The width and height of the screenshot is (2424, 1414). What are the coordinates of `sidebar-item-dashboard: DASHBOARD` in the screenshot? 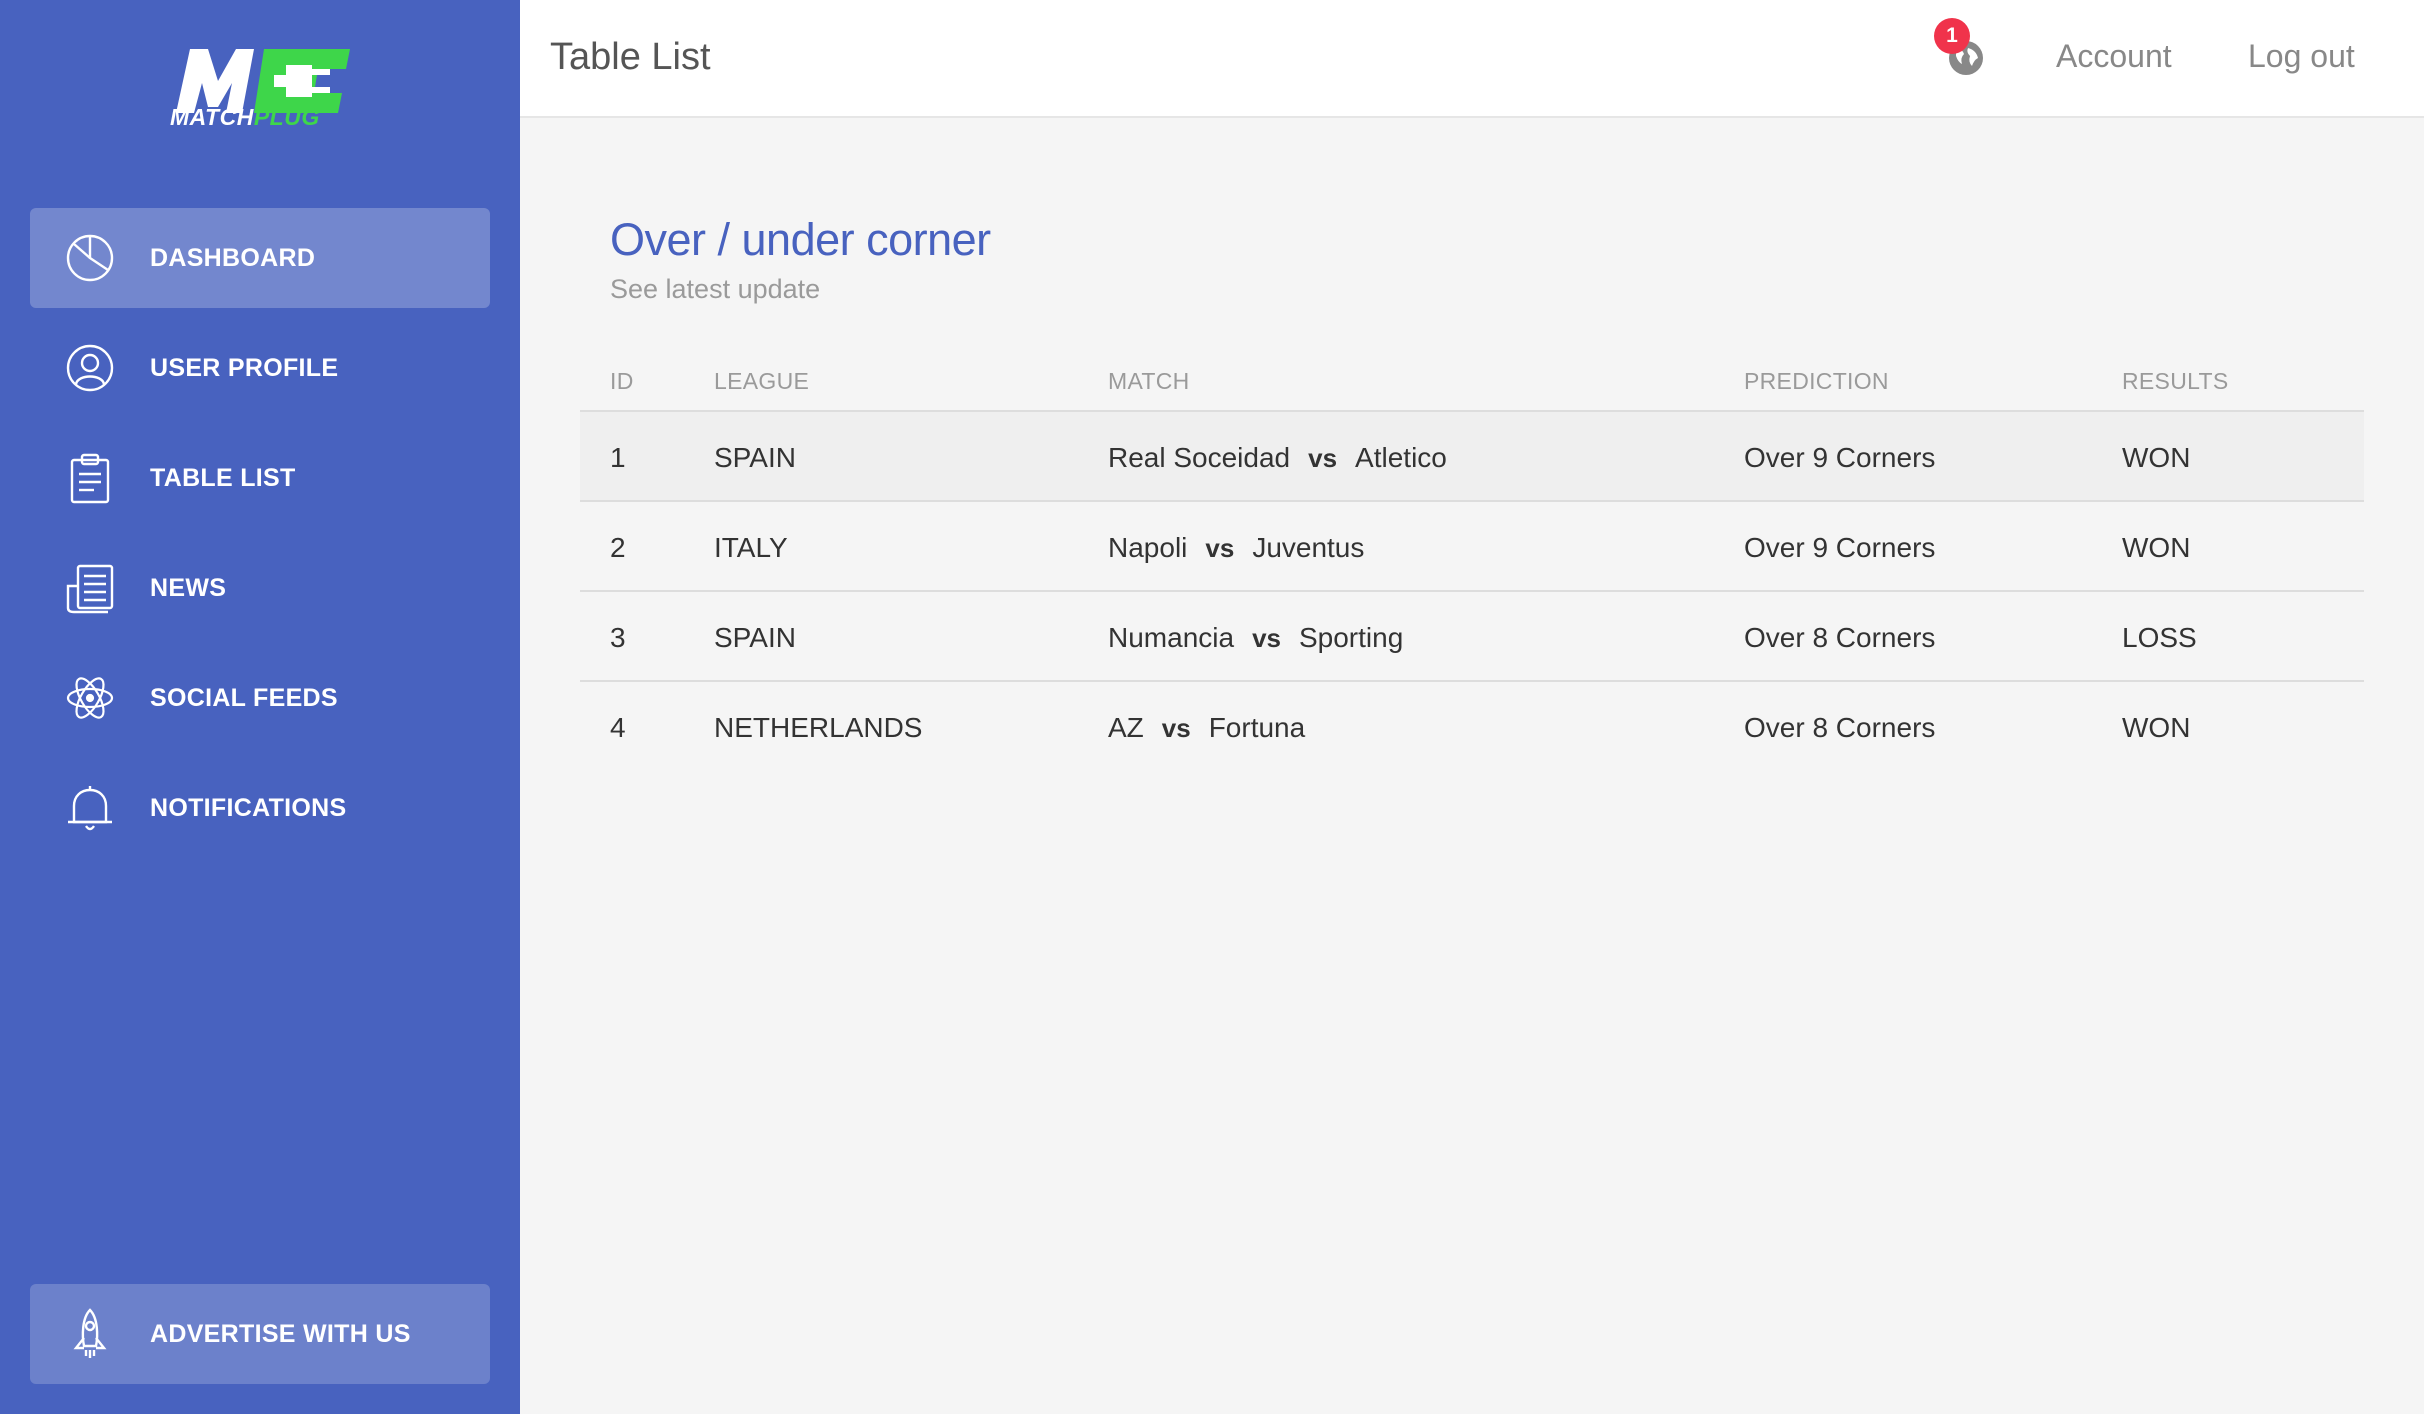 It's located at (260, 258).